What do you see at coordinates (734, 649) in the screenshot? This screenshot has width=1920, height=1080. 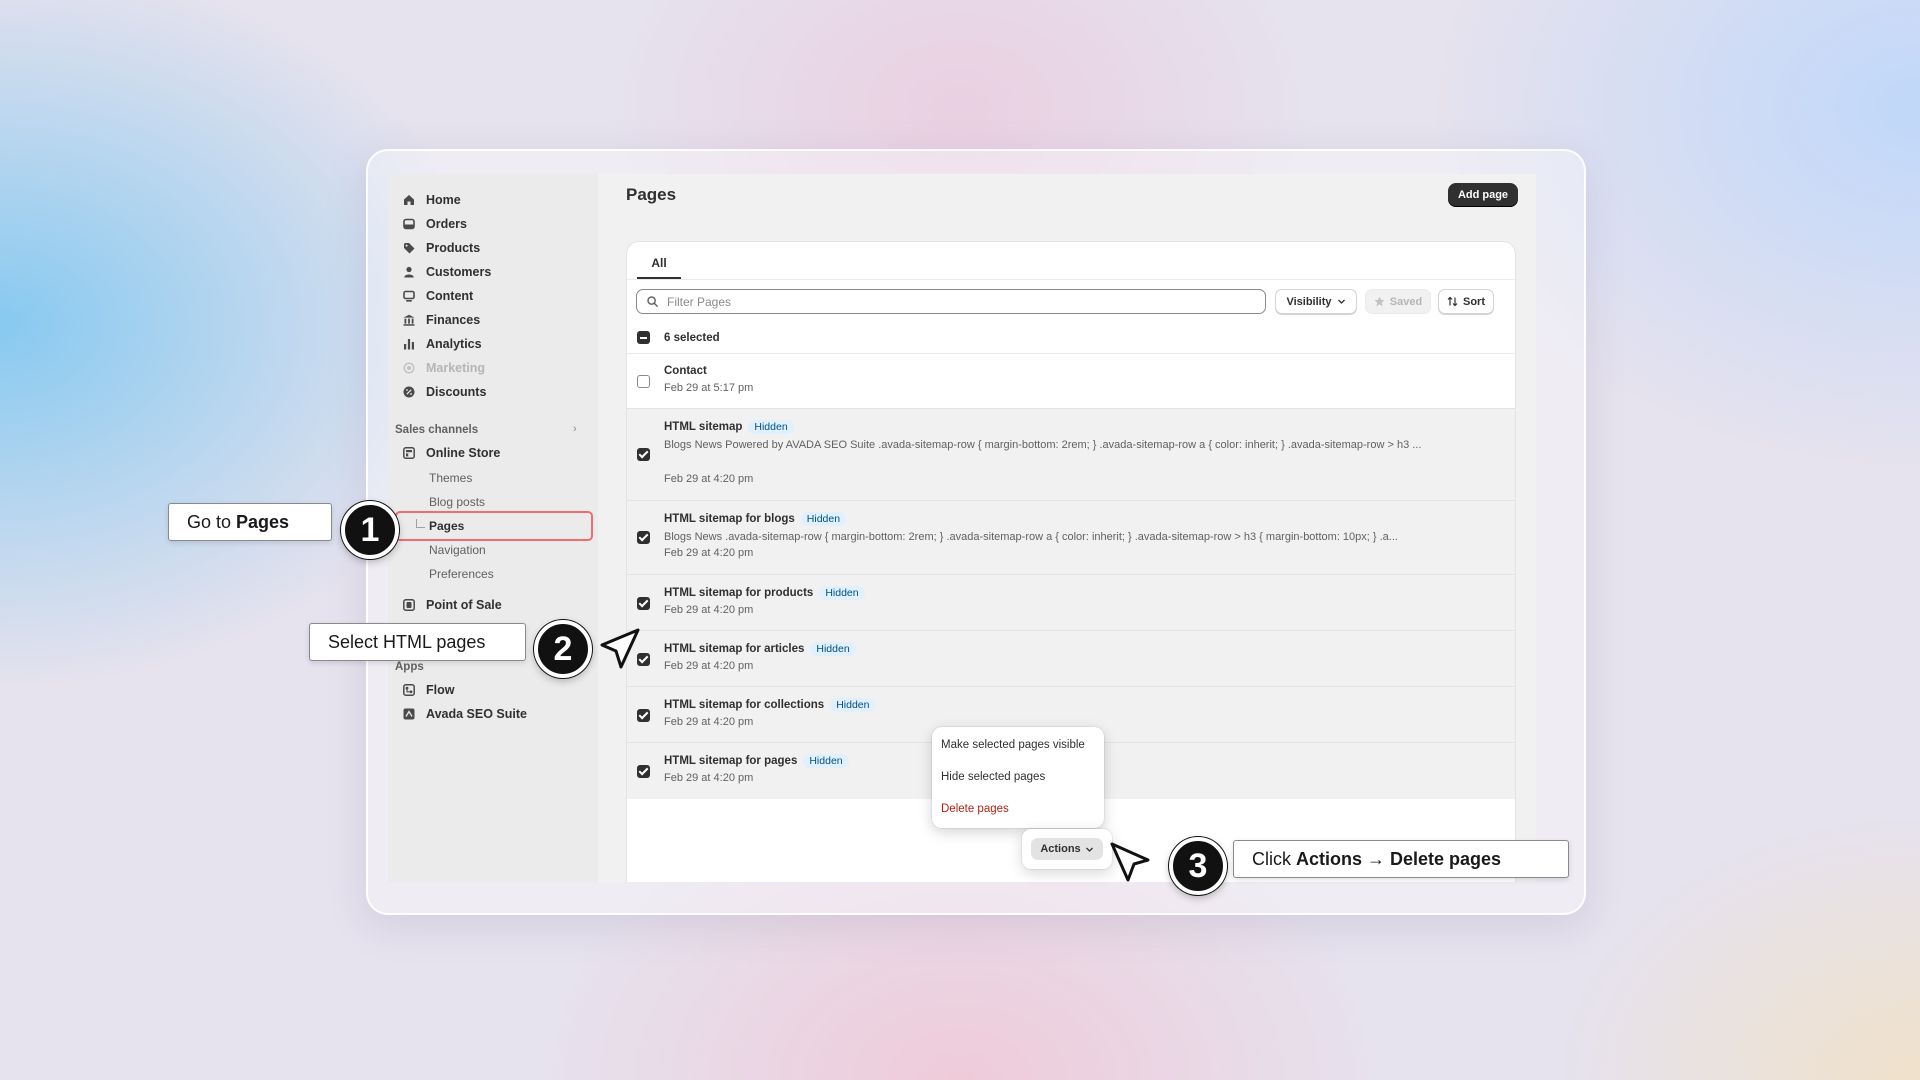 I see `row-title-text: HTML sitemap for articles` at bounding box center [734, 649].